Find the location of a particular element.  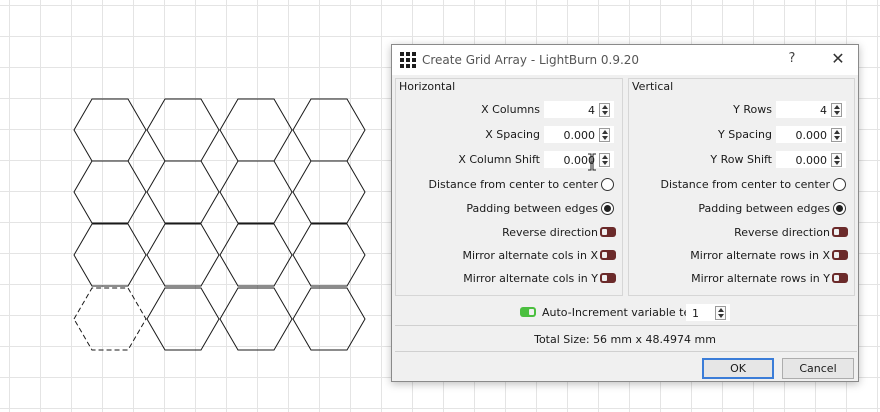

y-spacing-value: 0.000 is located at coordinates (812, 135).